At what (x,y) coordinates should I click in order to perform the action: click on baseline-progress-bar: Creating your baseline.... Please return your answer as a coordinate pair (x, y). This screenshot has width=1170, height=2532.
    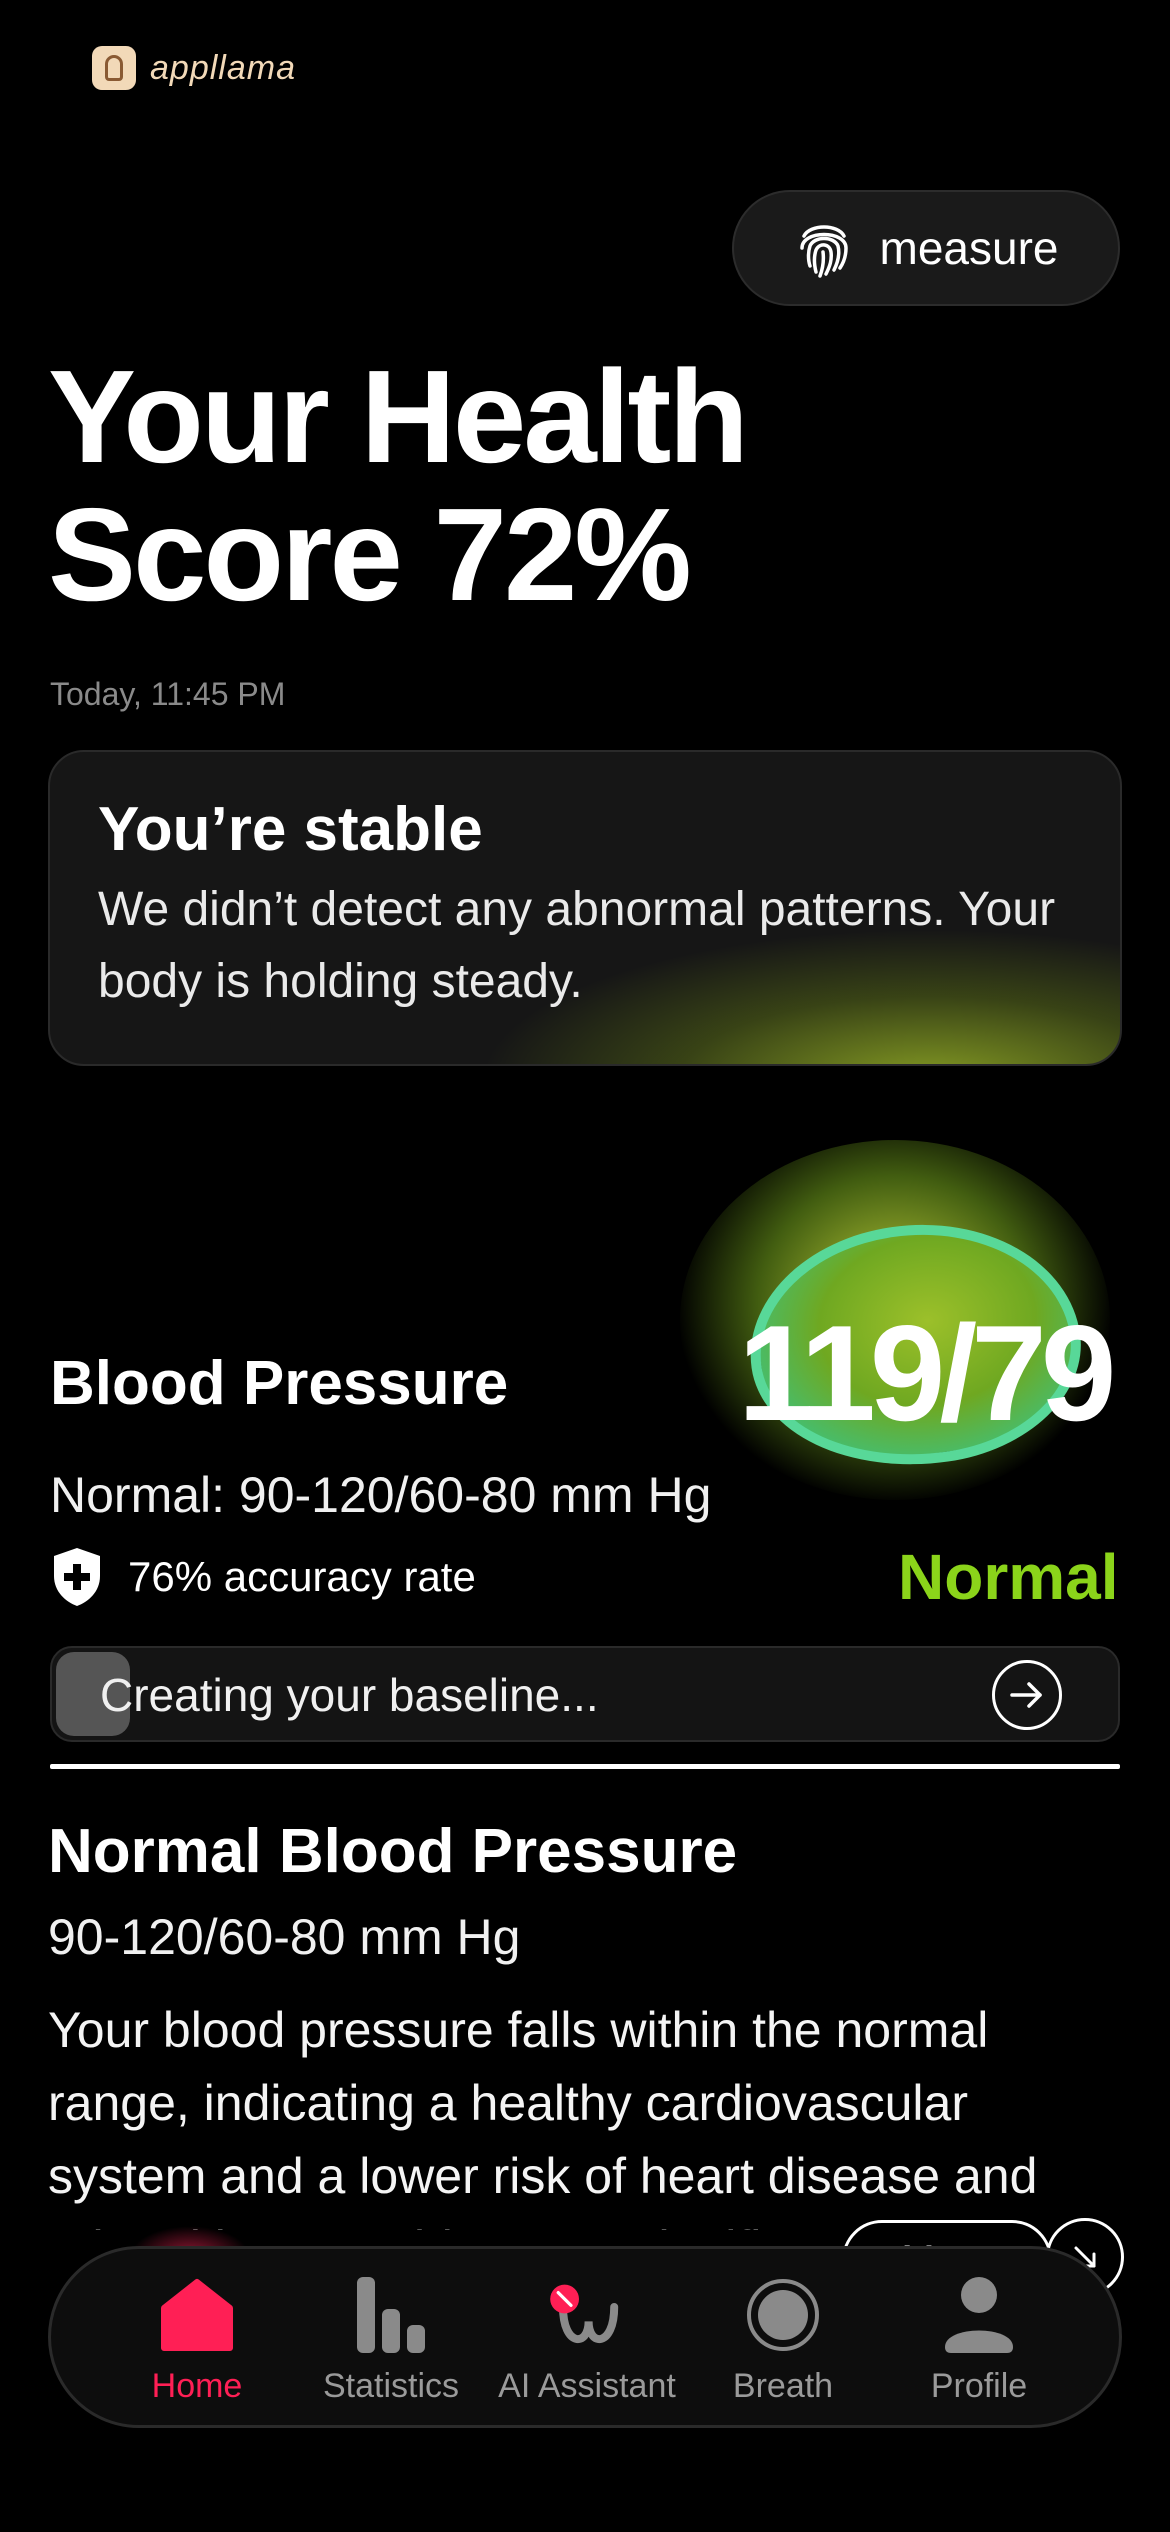
    Looking at the image, I should click on (585, 1694).